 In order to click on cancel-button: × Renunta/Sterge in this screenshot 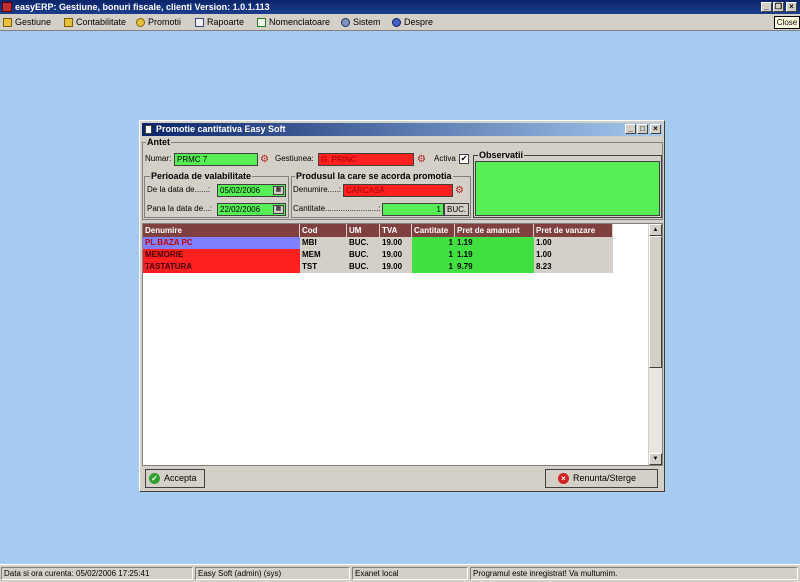, I will do `click(601, 478)`.